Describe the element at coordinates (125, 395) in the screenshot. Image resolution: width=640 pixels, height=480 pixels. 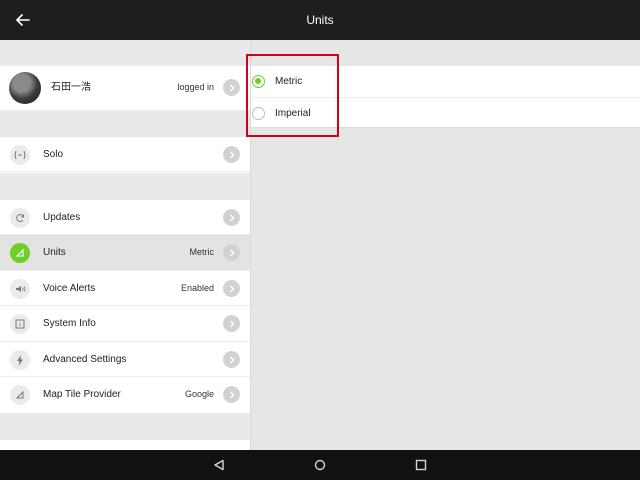
I see `sidebar-item-map-tile-provider: Map Tile Provider Google` at that location.